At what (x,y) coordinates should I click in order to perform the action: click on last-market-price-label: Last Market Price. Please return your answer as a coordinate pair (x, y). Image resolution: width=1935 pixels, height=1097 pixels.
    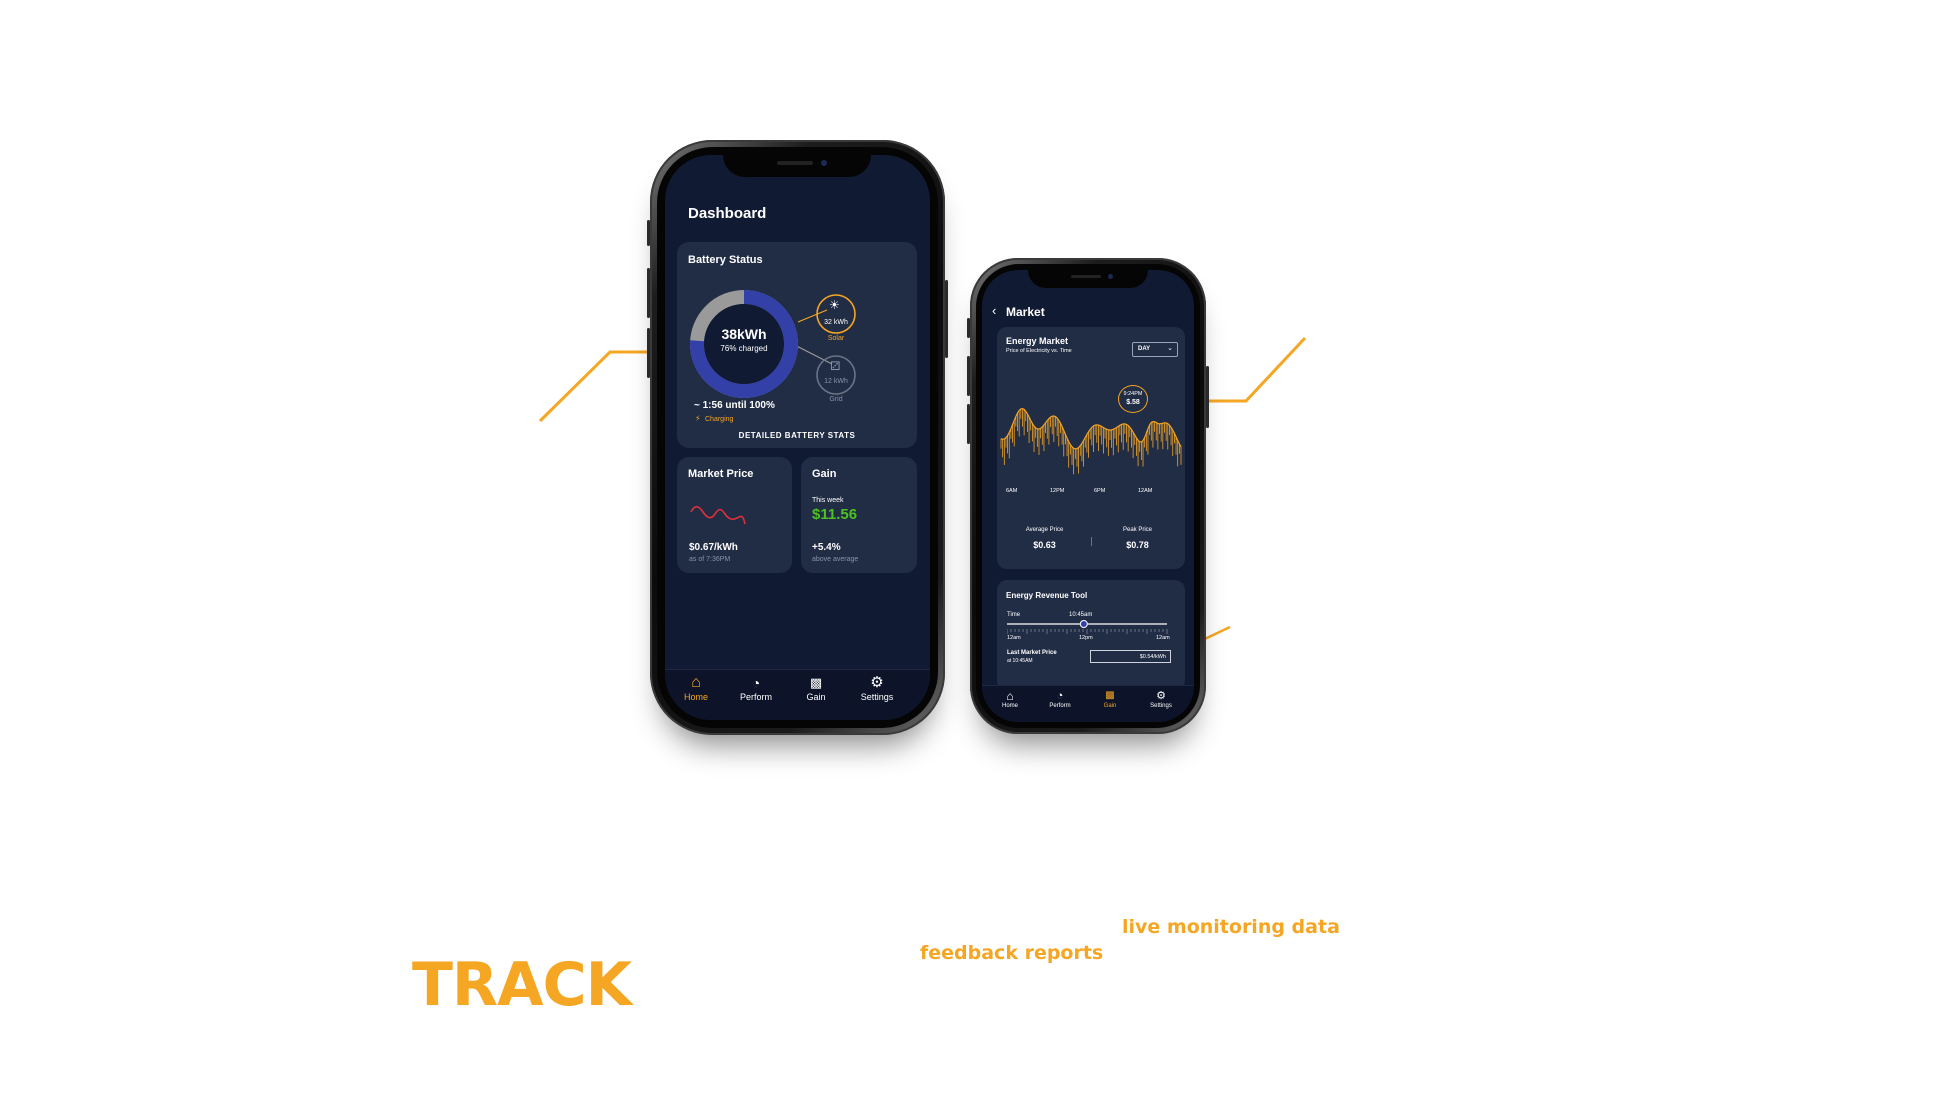
    Looking at the image, I should click on (1032, 653).